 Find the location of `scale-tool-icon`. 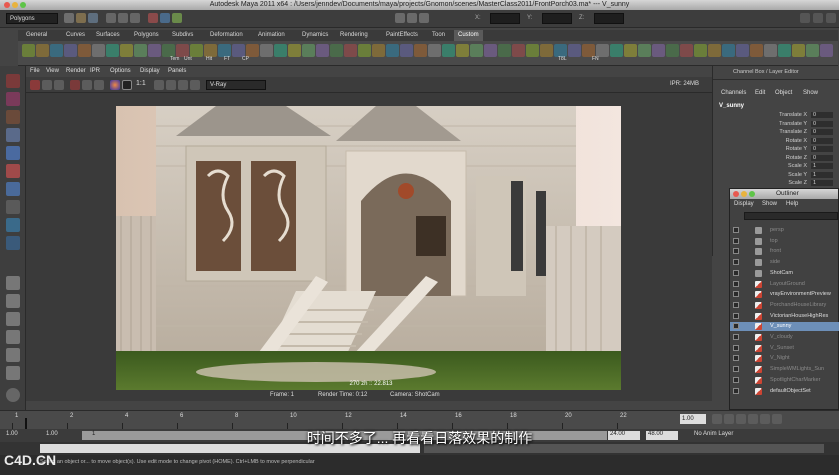

scale-tool-icon is located at coordinates (13, 171).